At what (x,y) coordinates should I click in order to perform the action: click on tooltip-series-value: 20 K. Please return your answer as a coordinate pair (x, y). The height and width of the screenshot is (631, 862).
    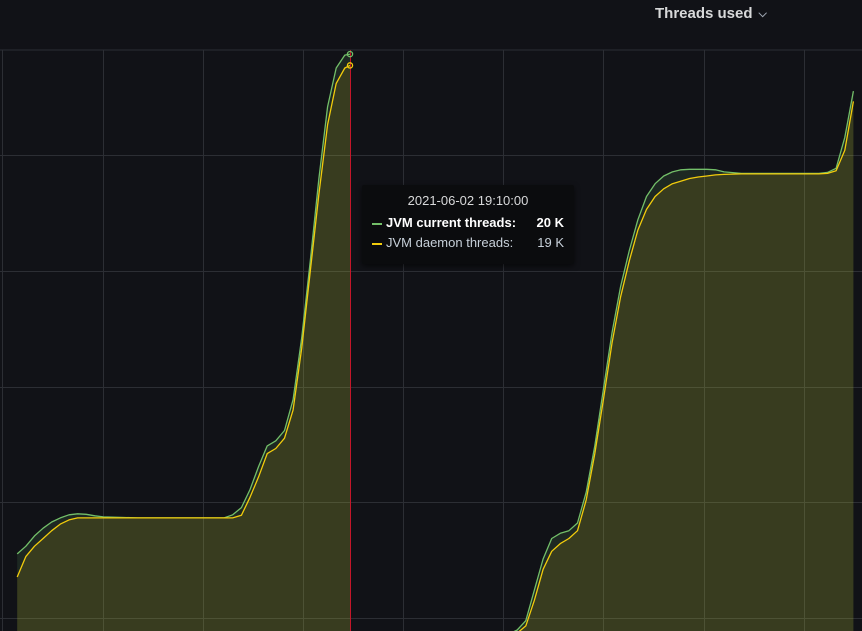
    Looking at the image, I should click on (550, 222).